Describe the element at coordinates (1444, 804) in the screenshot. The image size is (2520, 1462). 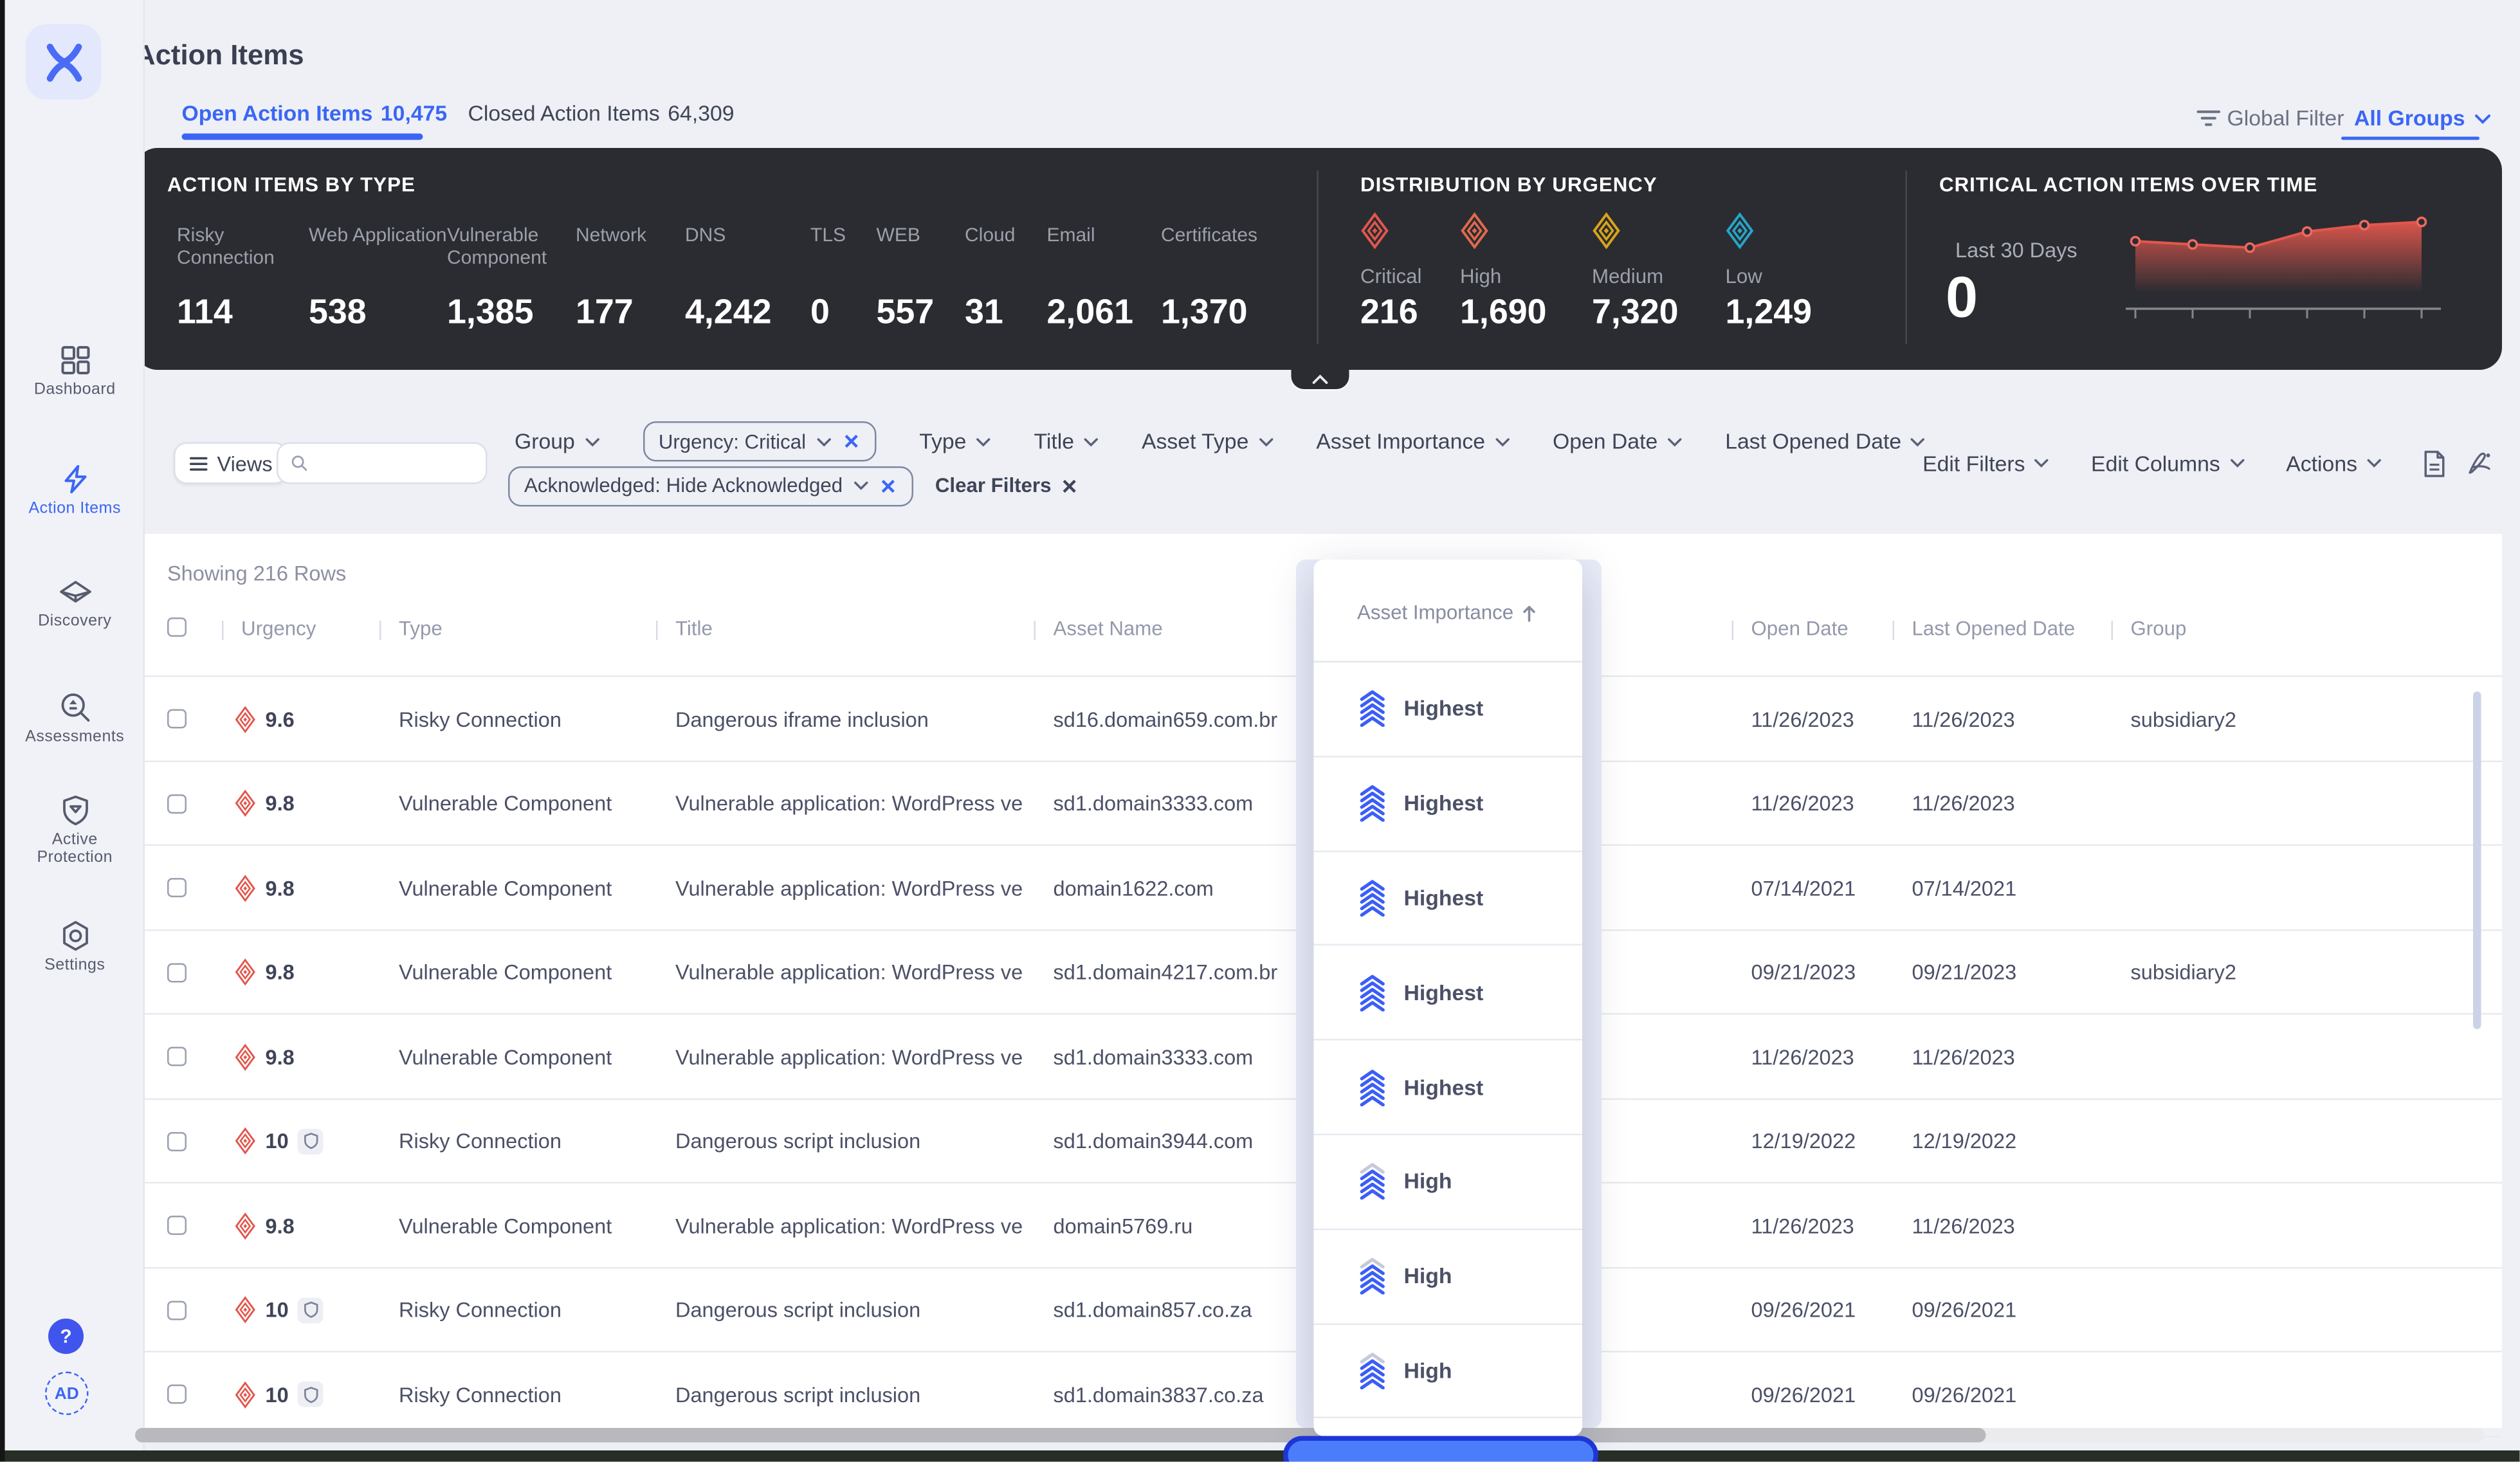
I see `importance-label: Highest` at that location.